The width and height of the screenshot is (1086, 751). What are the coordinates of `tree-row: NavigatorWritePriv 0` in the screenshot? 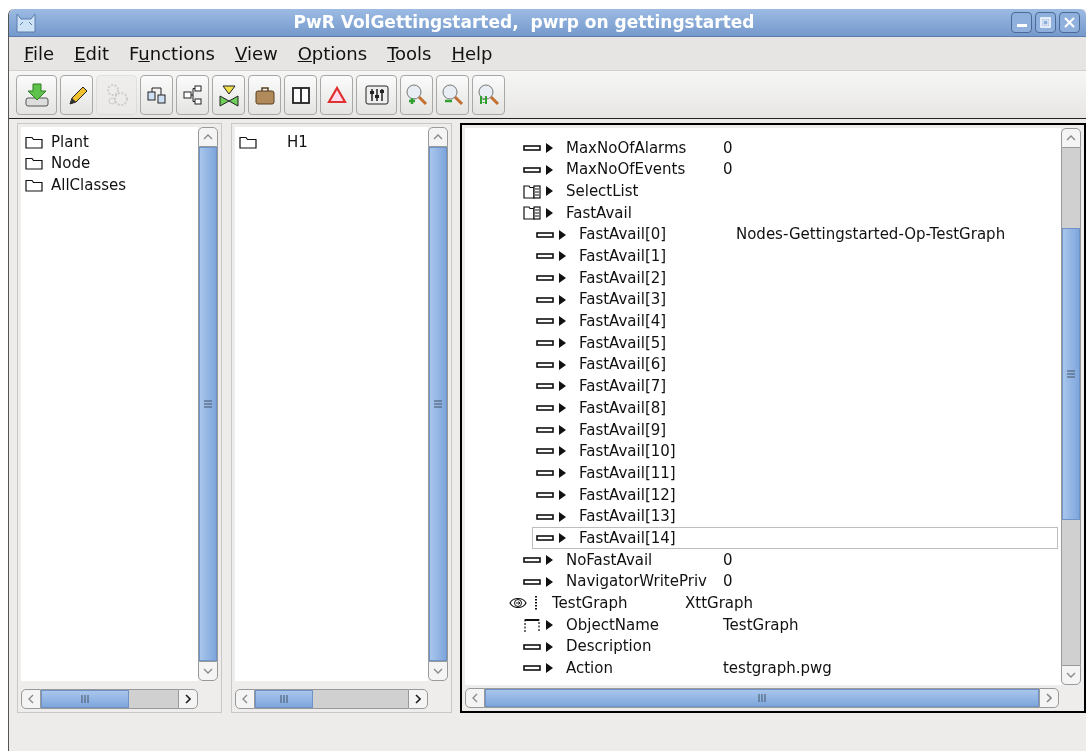 It's located at (788, 581).